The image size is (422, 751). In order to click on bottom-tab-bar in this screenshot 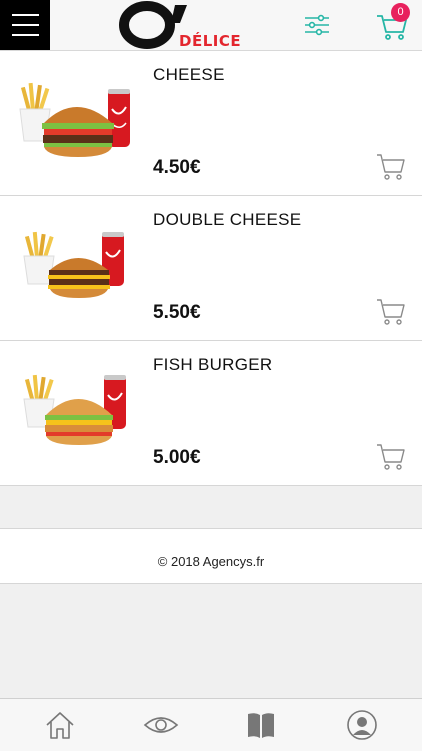, I will do `click(211, 724)`.